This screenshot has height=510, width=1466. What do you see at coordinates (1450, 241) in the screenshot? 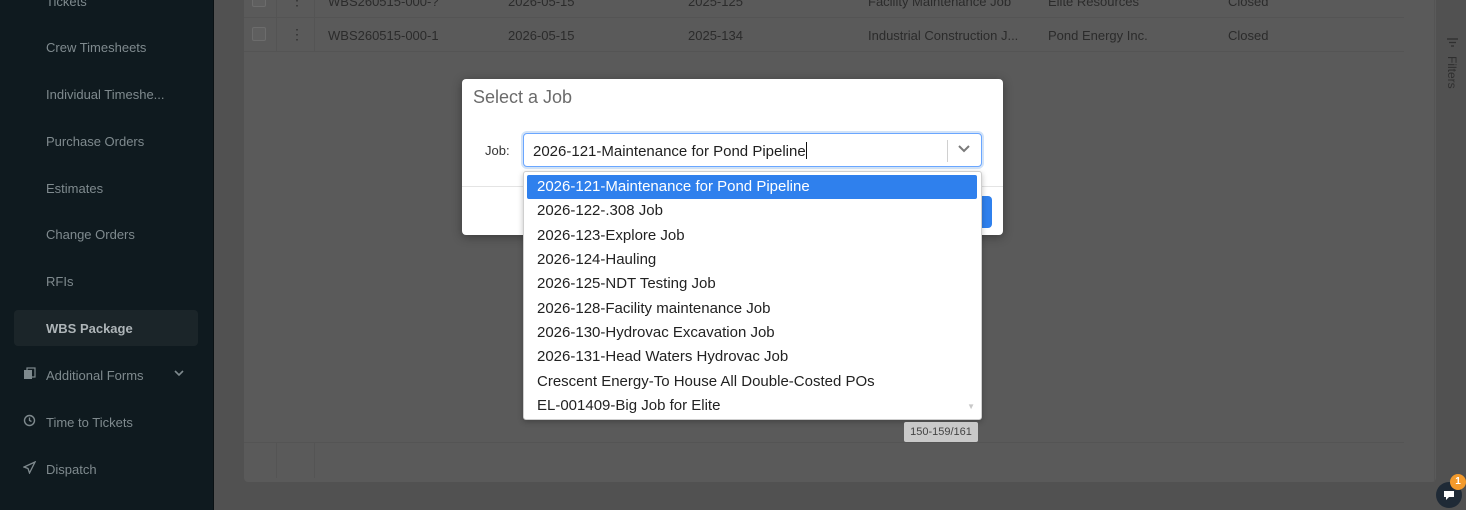
I see `filters-panel: Filters` at bounding box center [1450, 241].